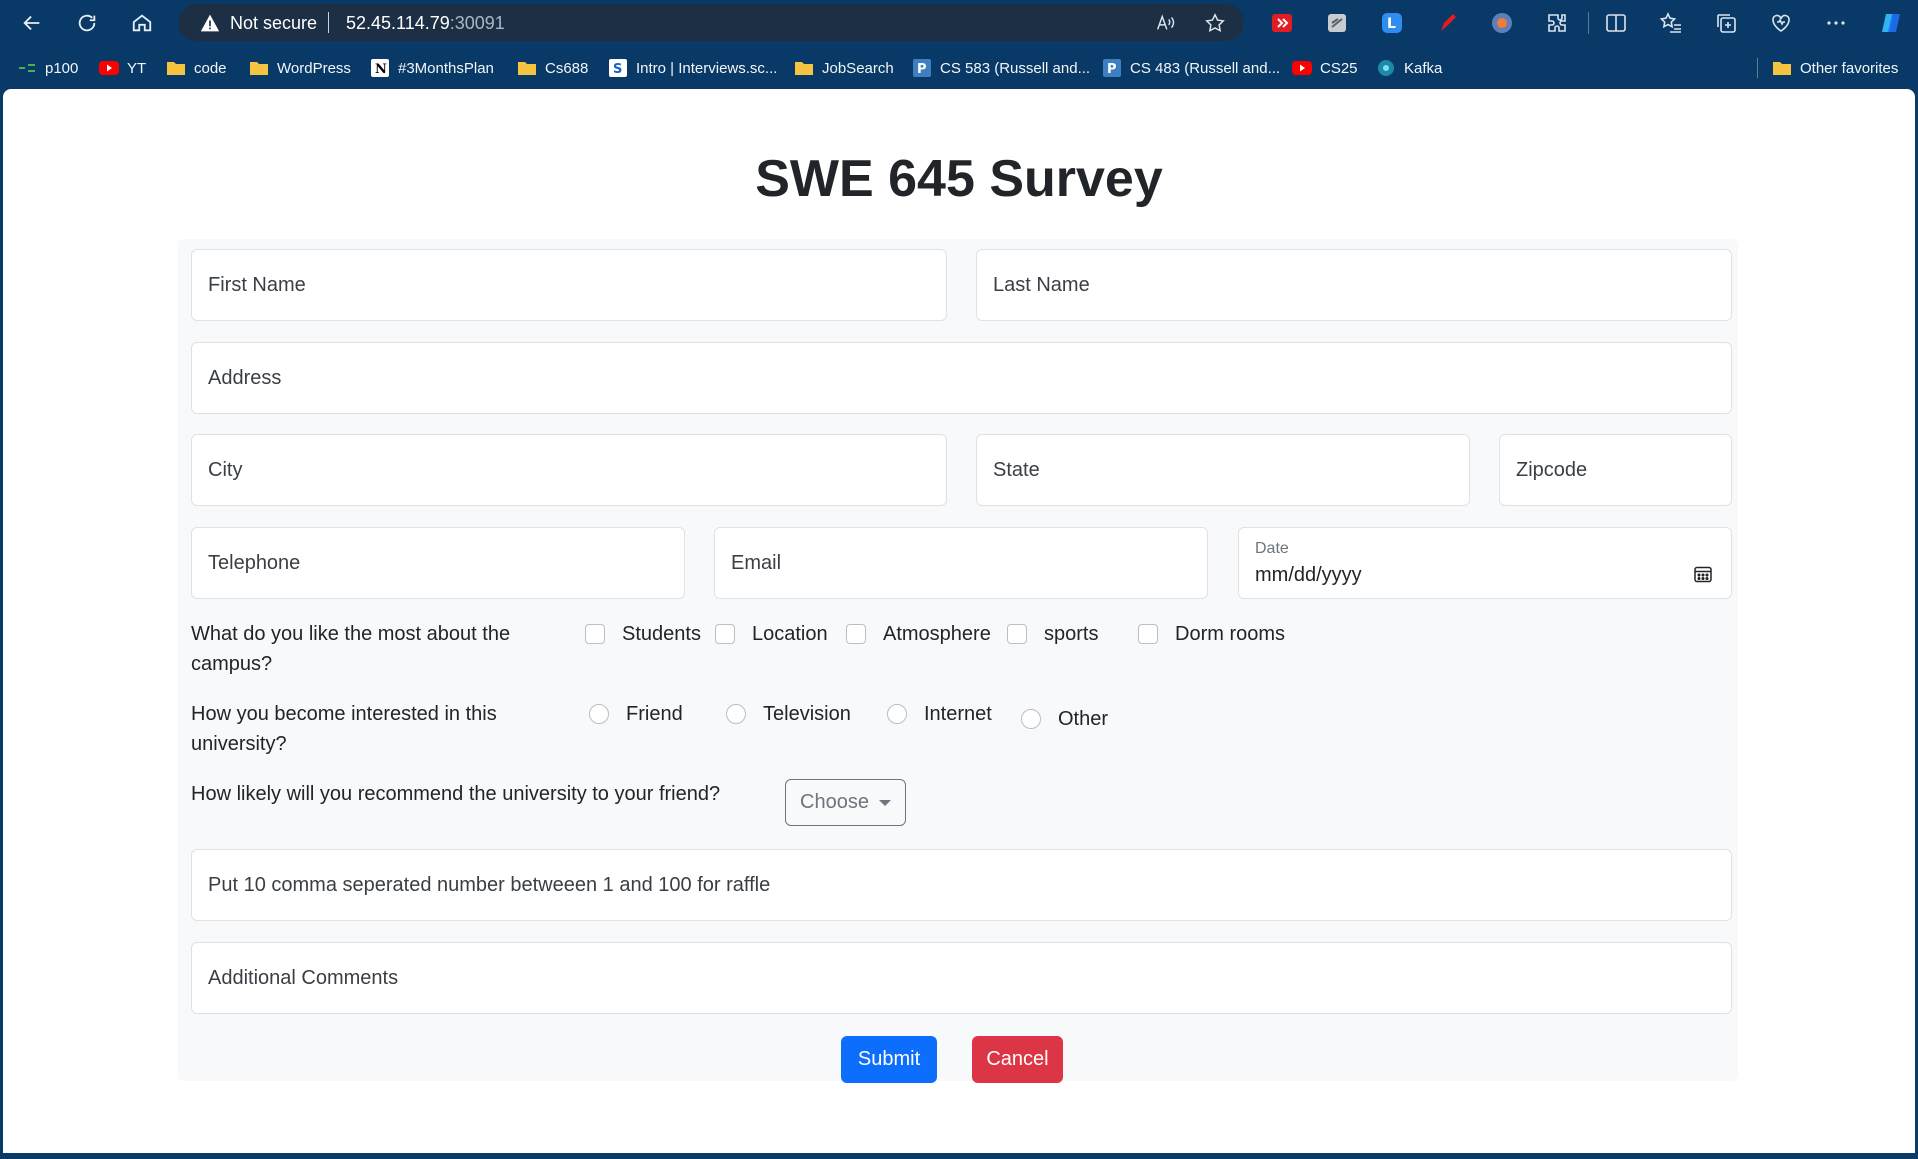 The width and height of the screenshot is (1918, 1159). I want to click on last-name-field: Last Name, so click(1354, 285).